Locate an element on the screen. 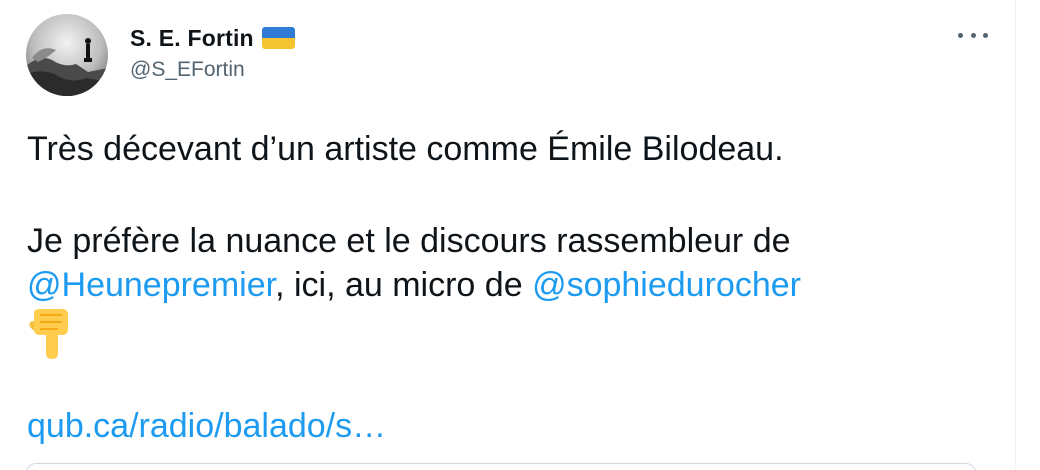  mention-sophiedurocher-link: @sophiedurocher is located at coordinates (666, 285).